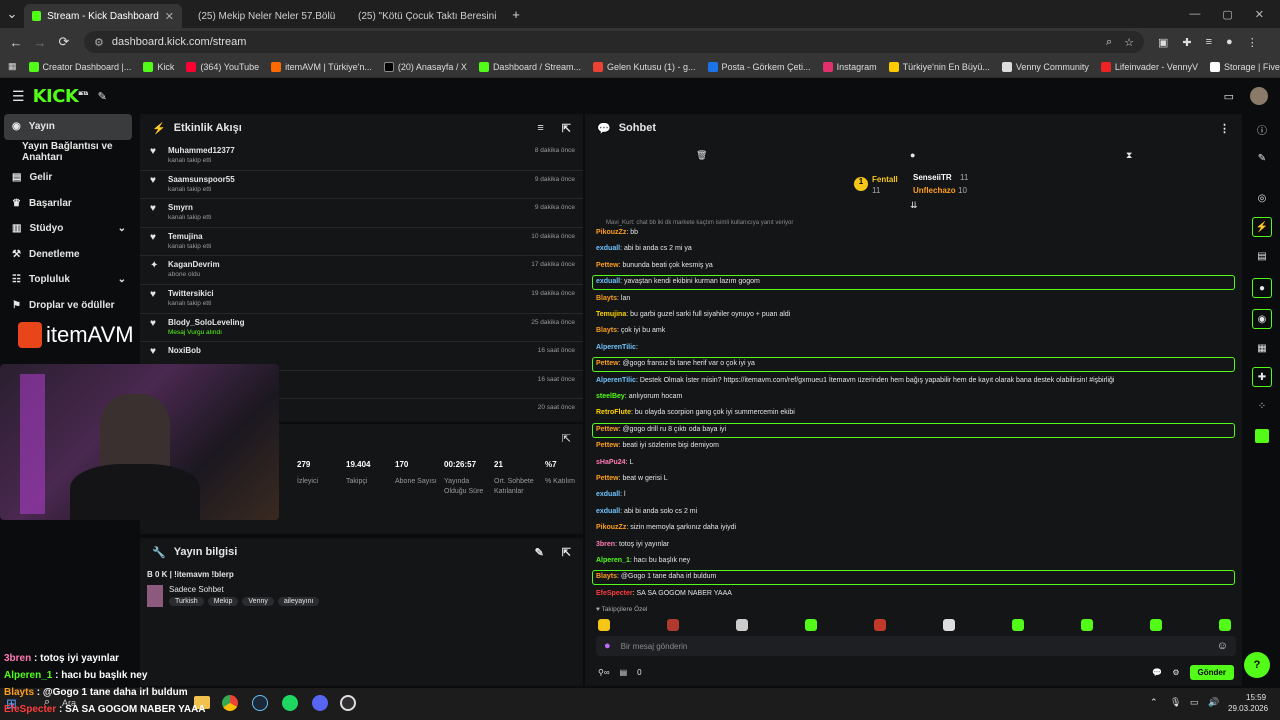  What do you see at coordinates (69, 153) in the screenshot?
I see `sidebar-item-stream-key: Yayın Bağlantısı ve Anahtarı` at bounding box center [69, 153].